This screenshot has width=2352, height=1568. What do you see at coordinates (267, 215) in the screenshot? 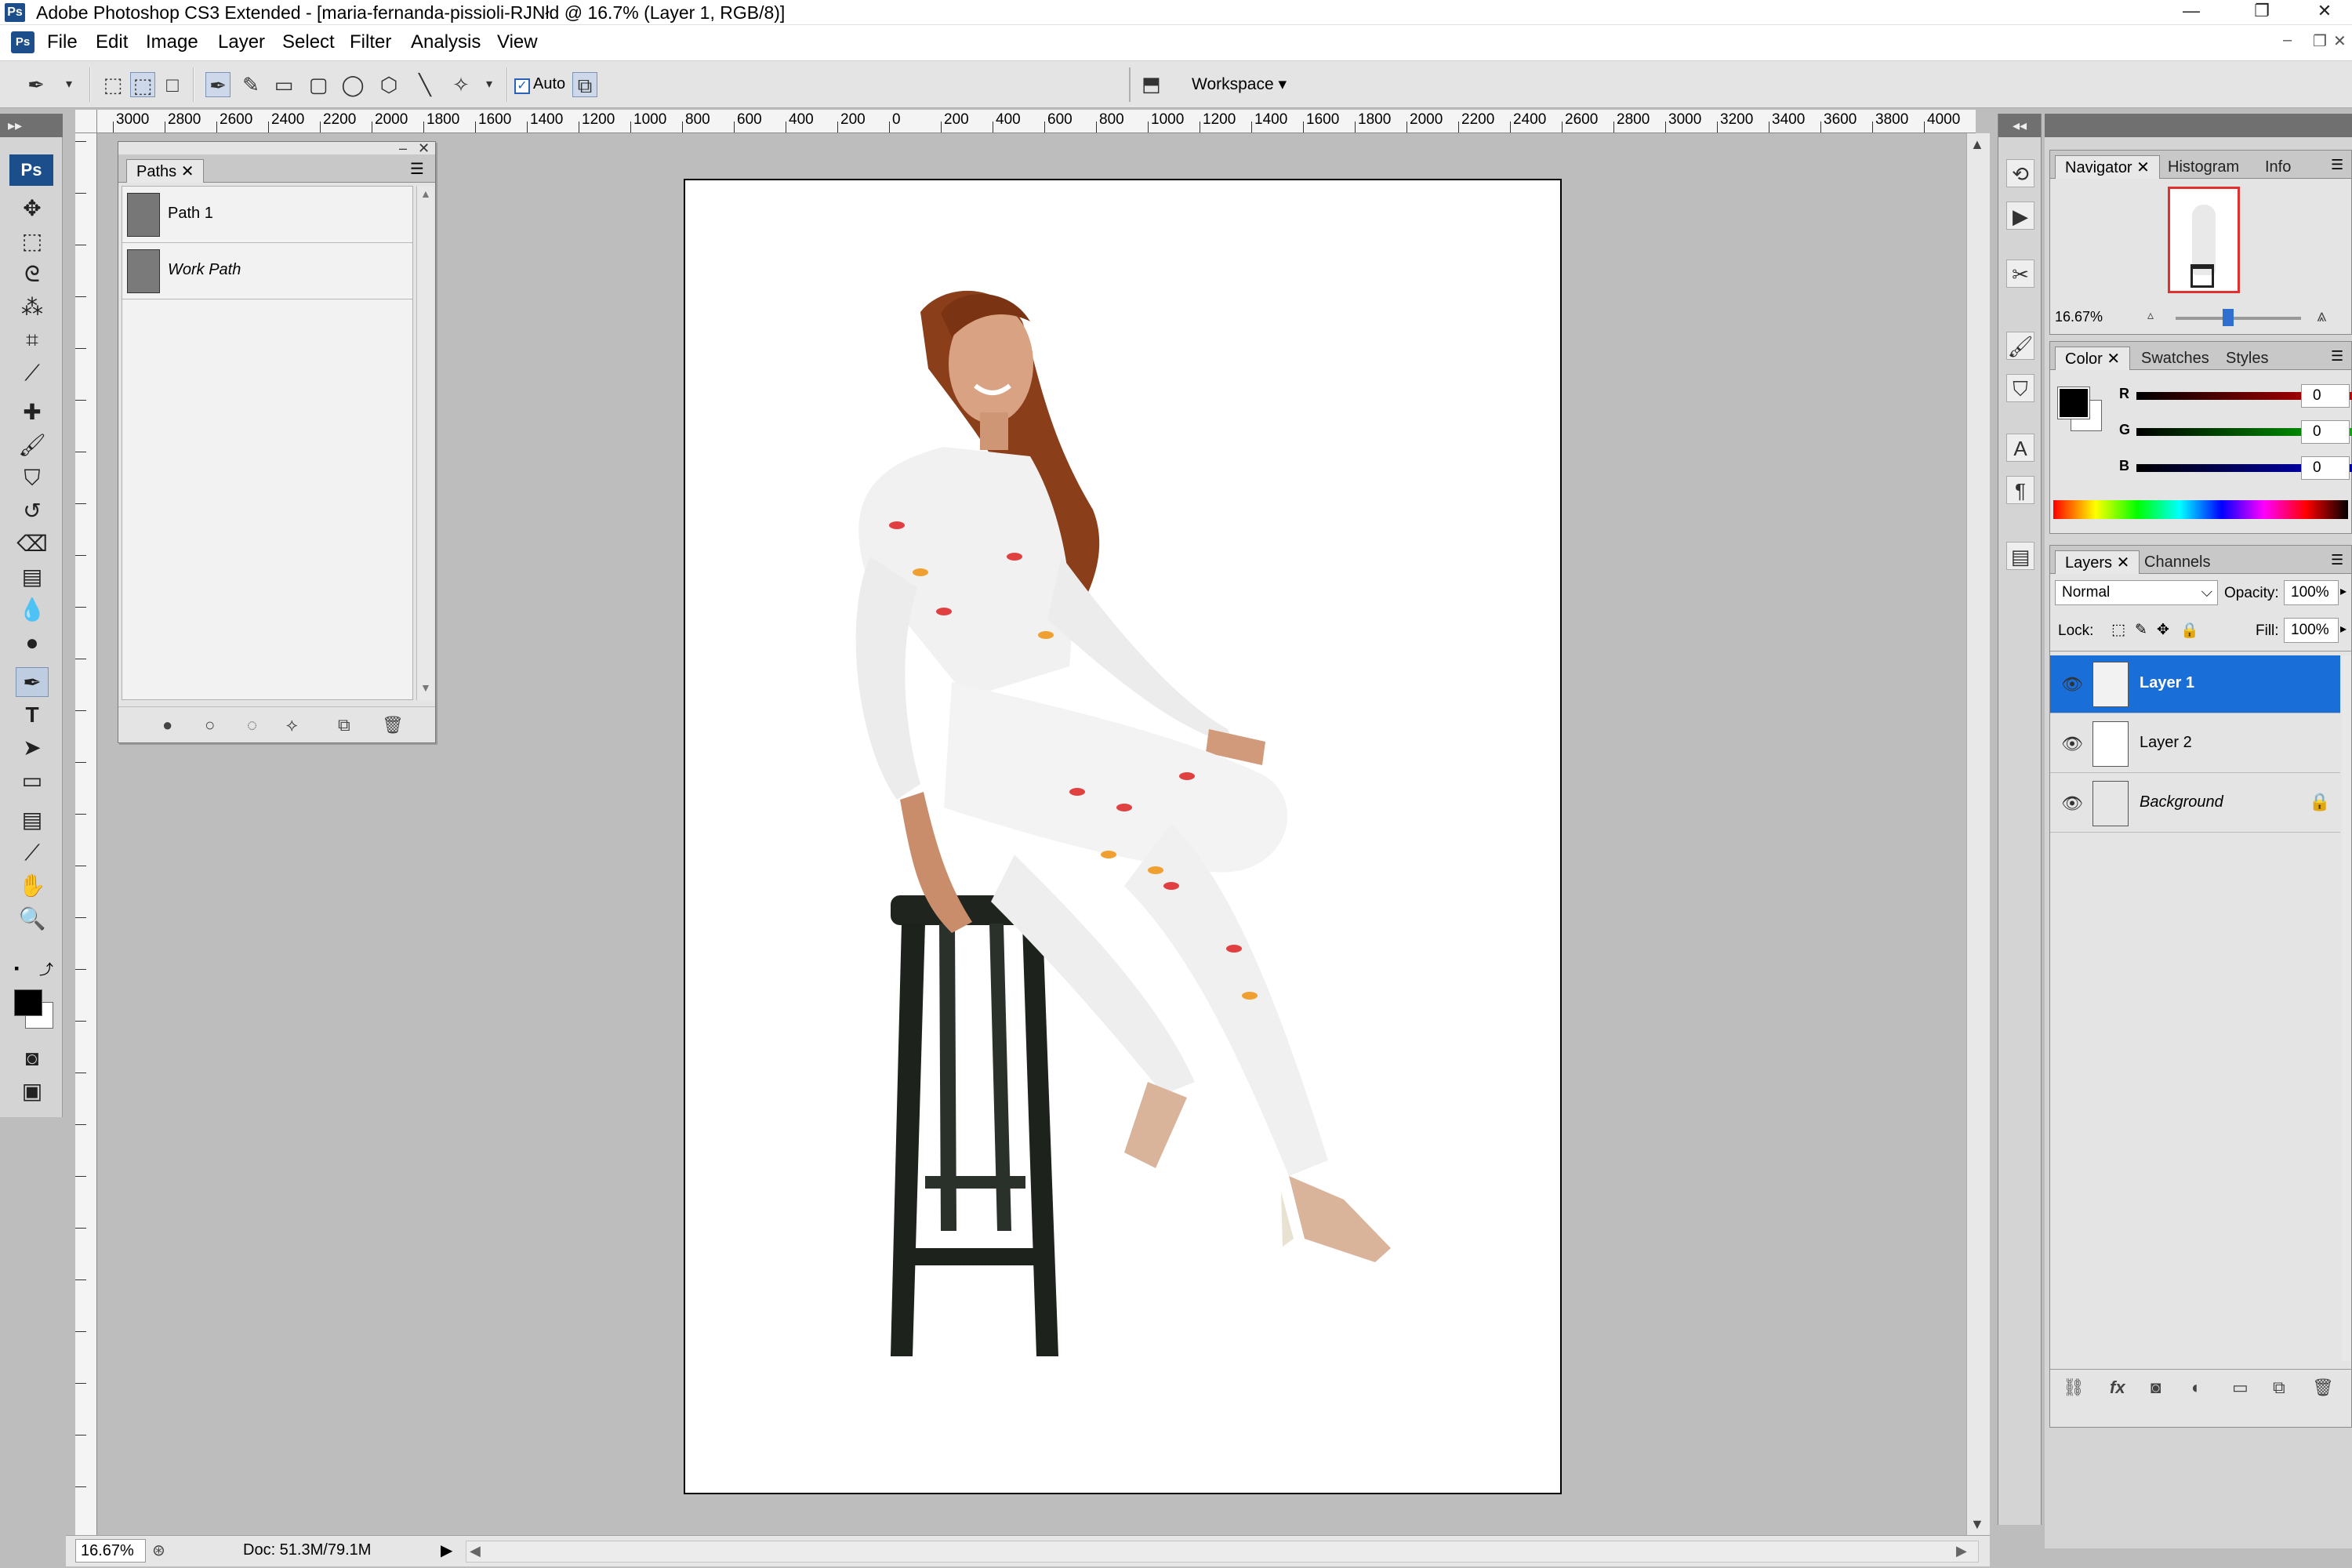
I see `path-item: Path 1` at bounding box center [267, 215].